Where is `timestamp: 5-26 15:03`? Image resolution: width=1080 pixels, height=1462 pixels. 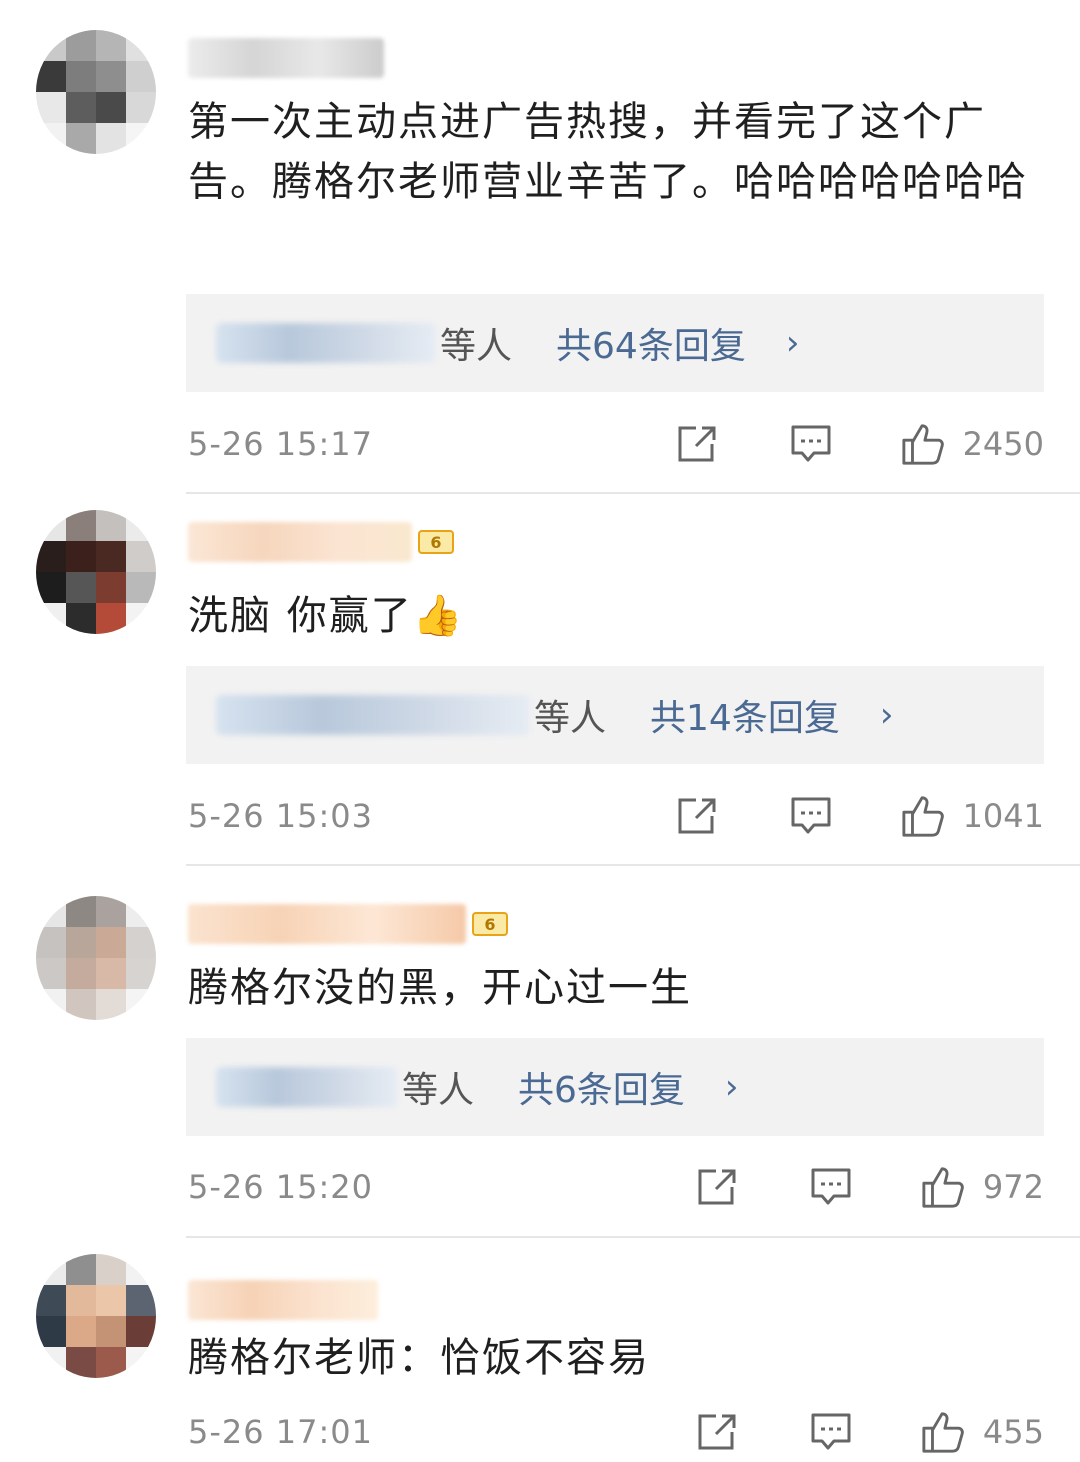
timestamp: 5-26 15:03 is located at coordinates (281, 816).